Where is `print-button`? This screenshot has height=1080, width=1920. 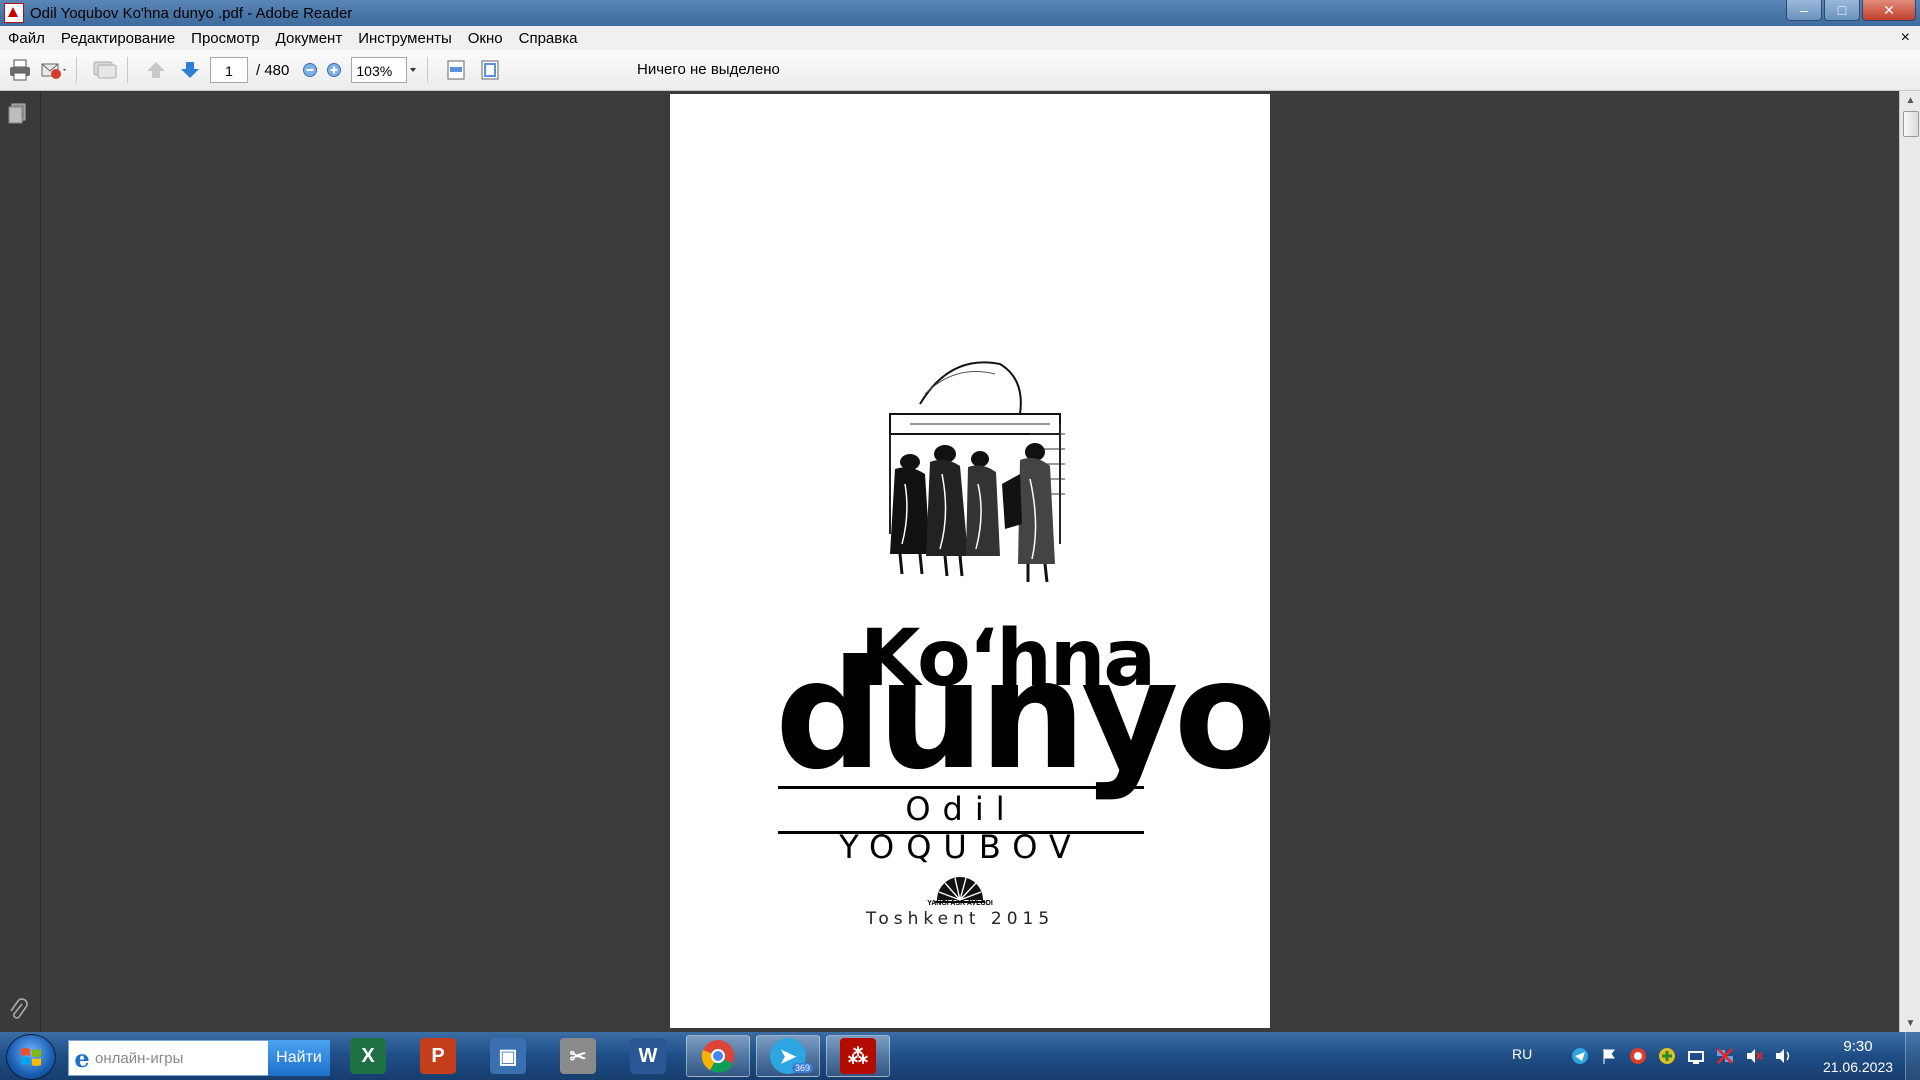 print-button is located at coordinates (20, 70).